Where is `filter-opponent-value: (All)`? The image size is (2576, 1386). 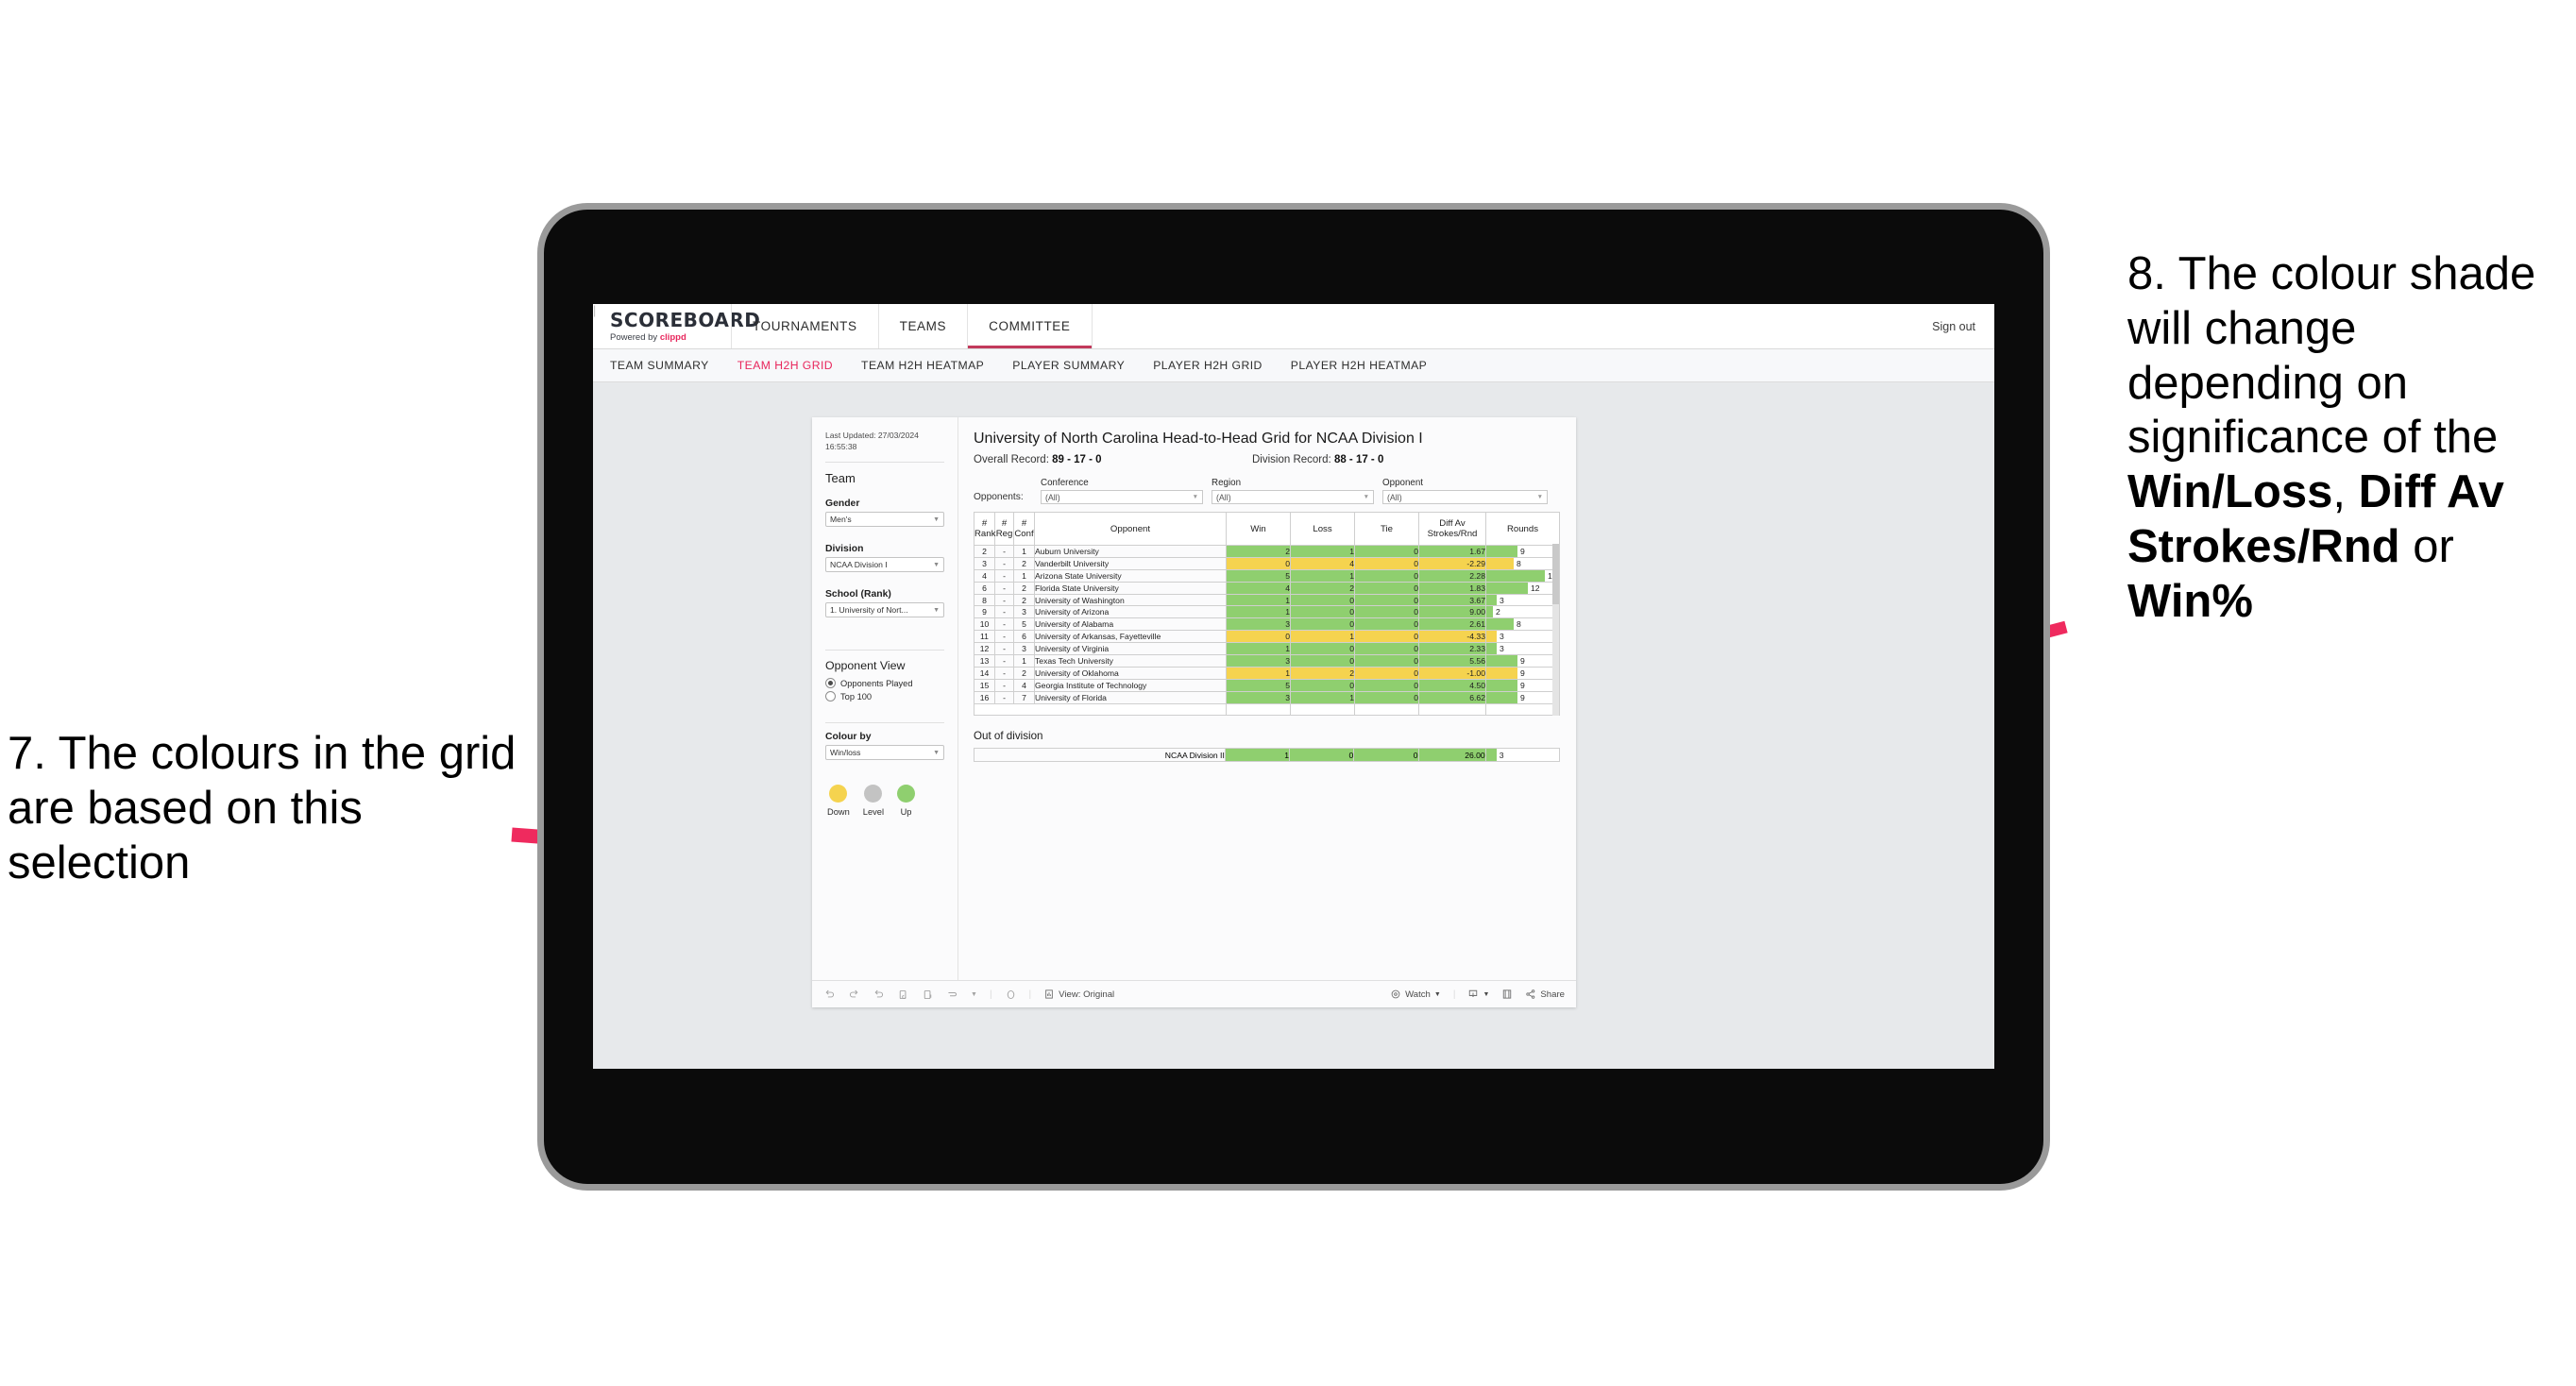 filter-opponent-value: (All) is located at coordinates (1394, 497).